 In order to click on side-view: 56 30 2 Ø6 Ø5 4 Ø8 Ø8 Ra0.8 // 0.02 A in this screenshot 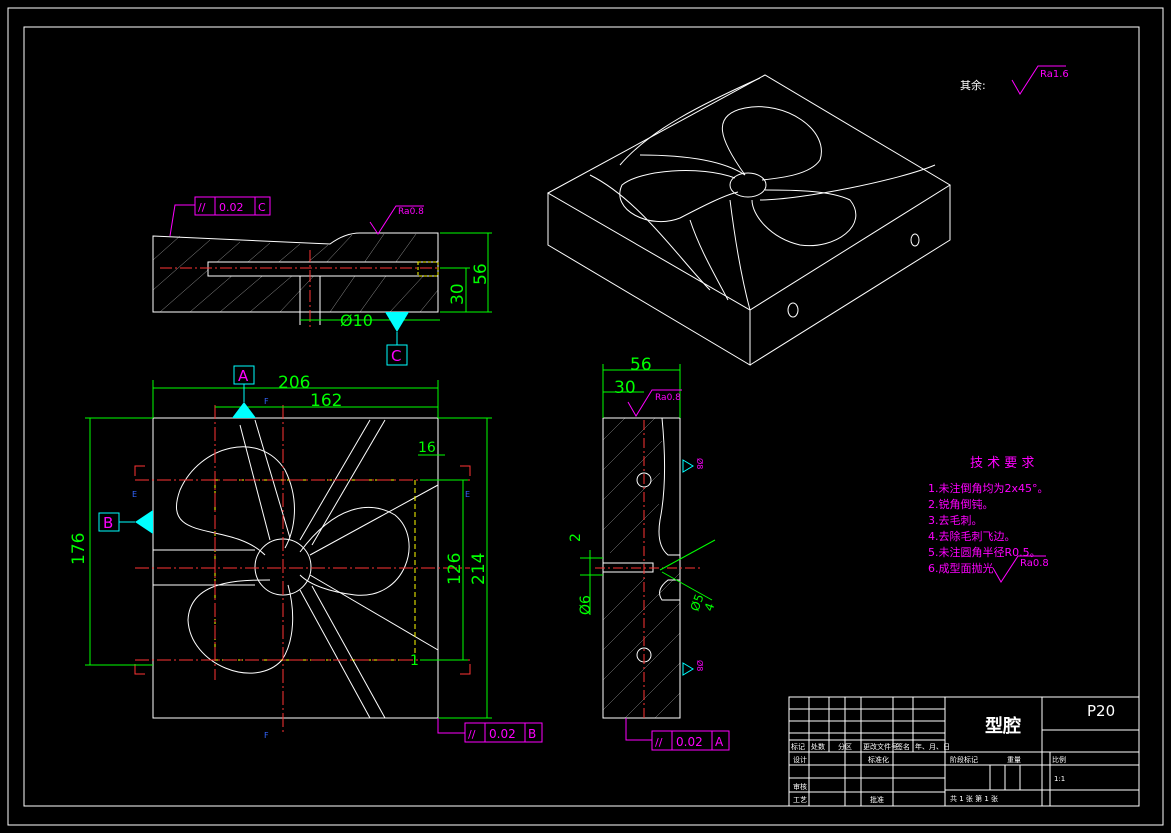, I will do `click(649, 553)`.